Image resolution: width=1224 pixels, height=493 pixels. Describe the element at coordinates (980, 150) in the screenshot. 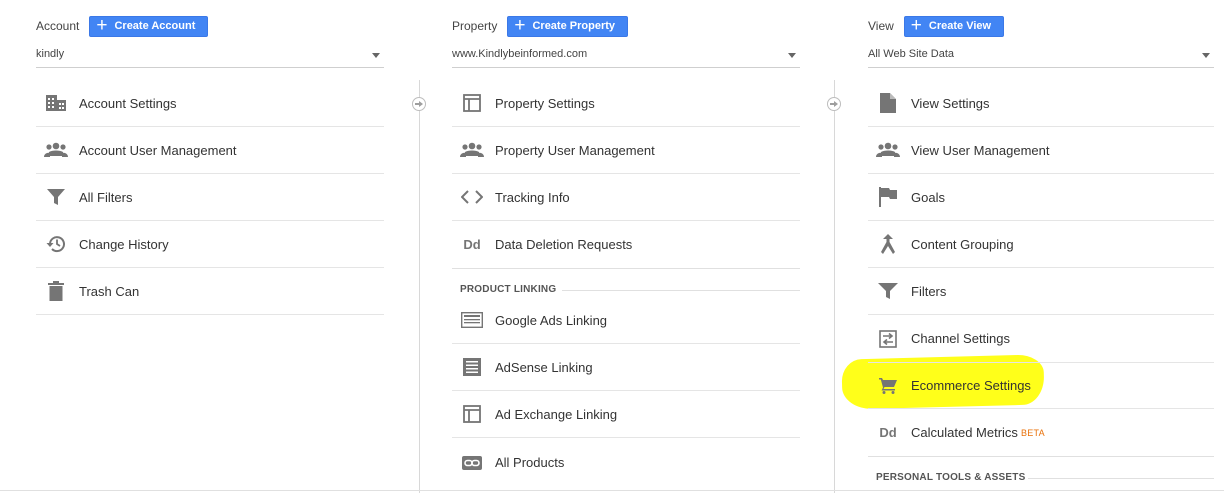

I see `view-user-management-label: View User Management` at that location.